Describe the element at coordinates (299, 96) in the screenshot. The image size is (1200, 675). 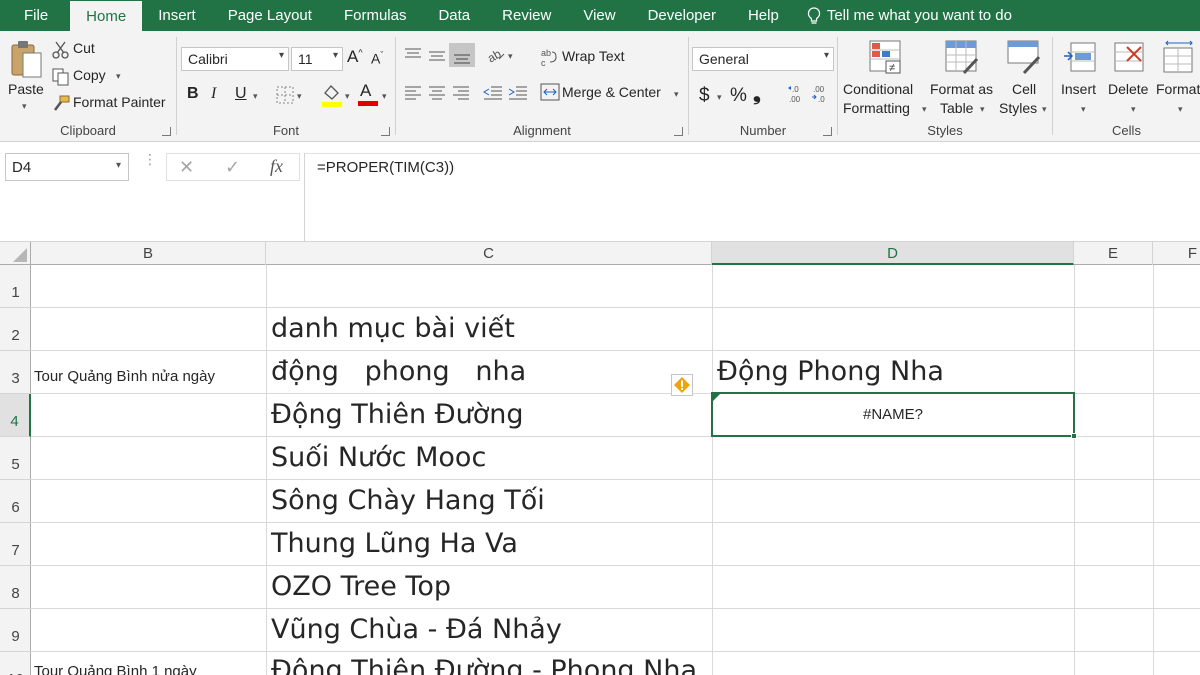
I see `borders-dropdown-icon: ▾` at that location.